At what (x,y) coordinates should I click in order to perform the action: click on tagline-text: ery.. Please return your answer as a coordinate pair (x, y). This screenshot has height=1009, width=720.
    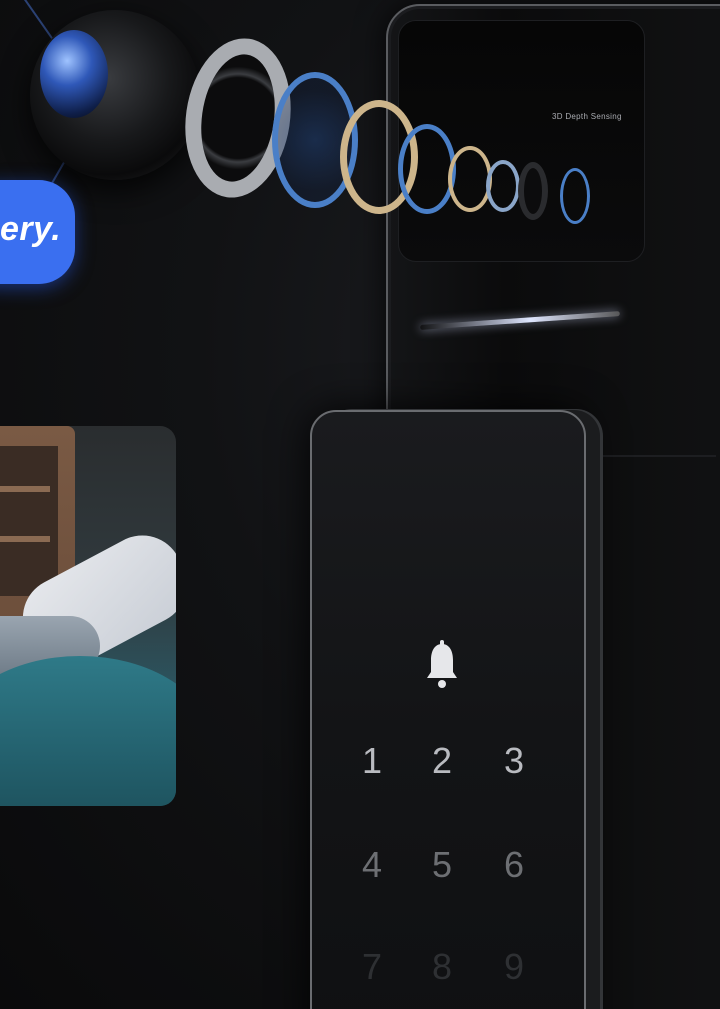
    Looking at the image, I should click on (31, 229).